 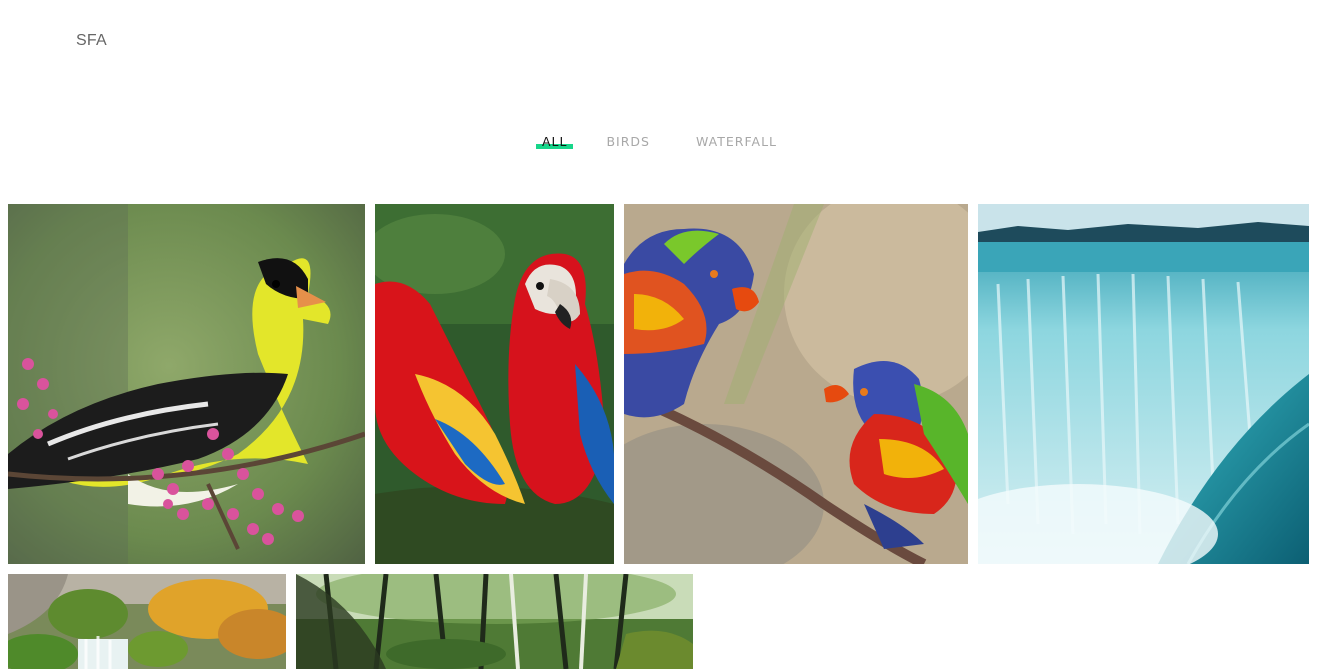 I want to click on gallery-item-autumn-waterfall, so click(x=147, y=621).